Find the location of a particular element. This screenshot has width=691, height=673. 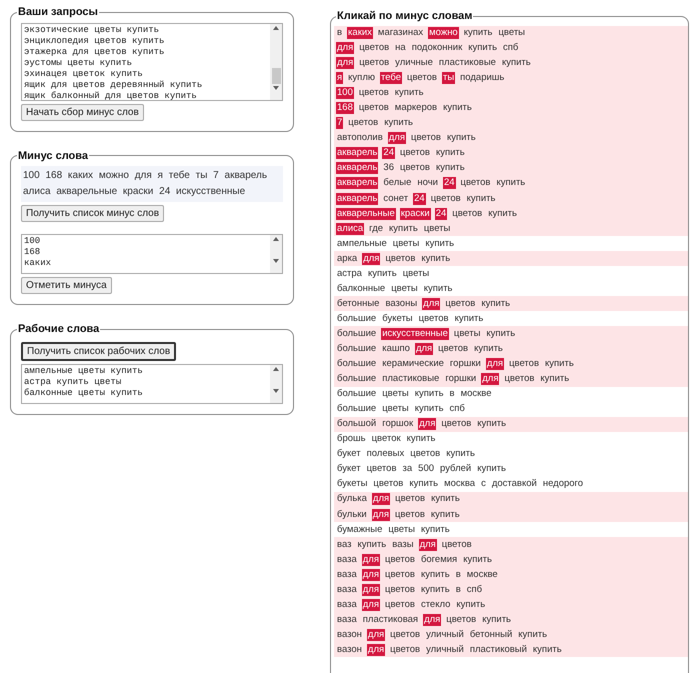

word: вазоны is located at coordinates (401, 304).